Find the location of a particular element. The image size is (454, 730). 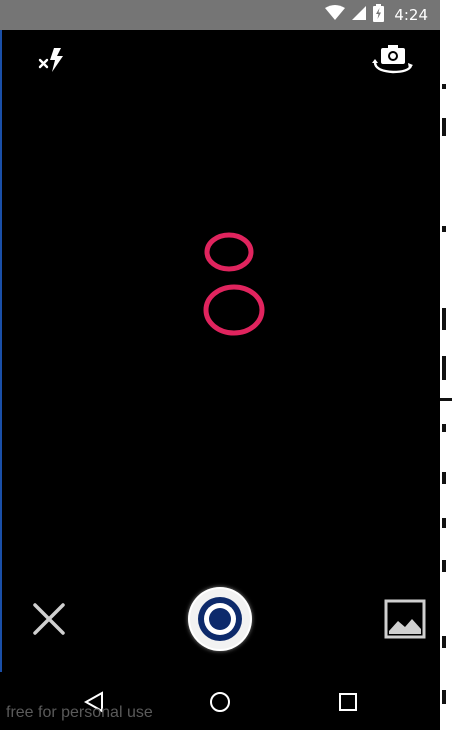

screen-edge-left is located at coordinates (1, 375).